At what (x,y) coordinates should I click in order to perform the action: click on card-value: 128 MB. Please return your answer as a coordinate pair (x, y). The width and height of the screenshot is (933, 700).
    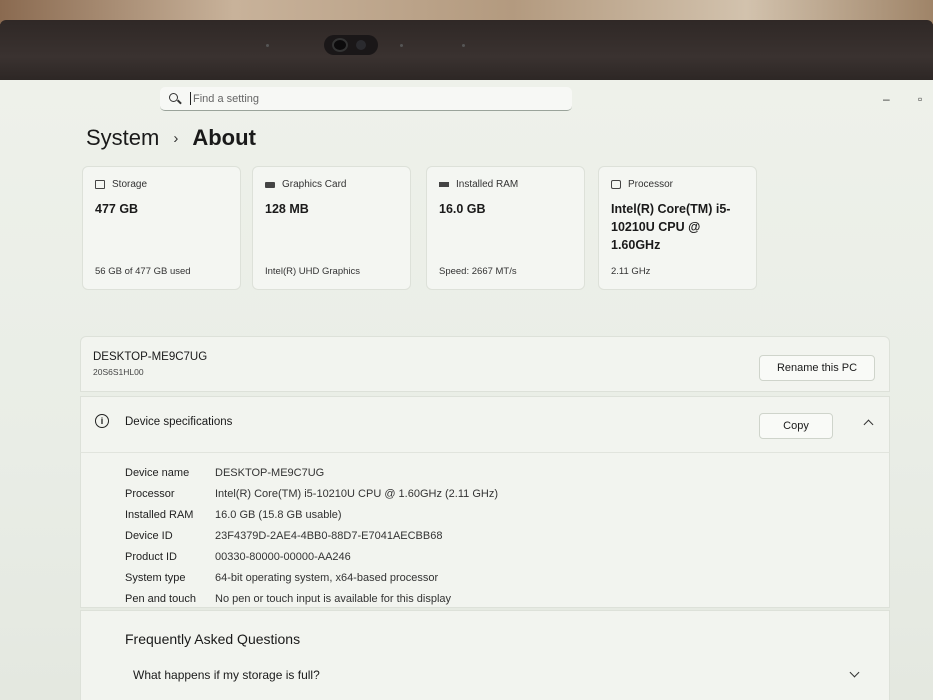
    Looking at the image, I should click on (287, 209).